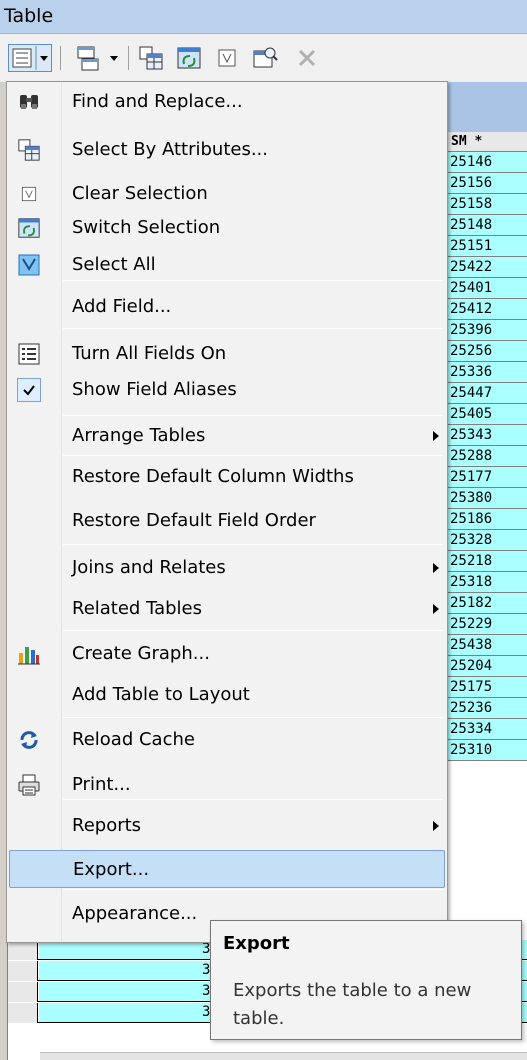  I want to click on table-cell: 25204, so click(486, 666).